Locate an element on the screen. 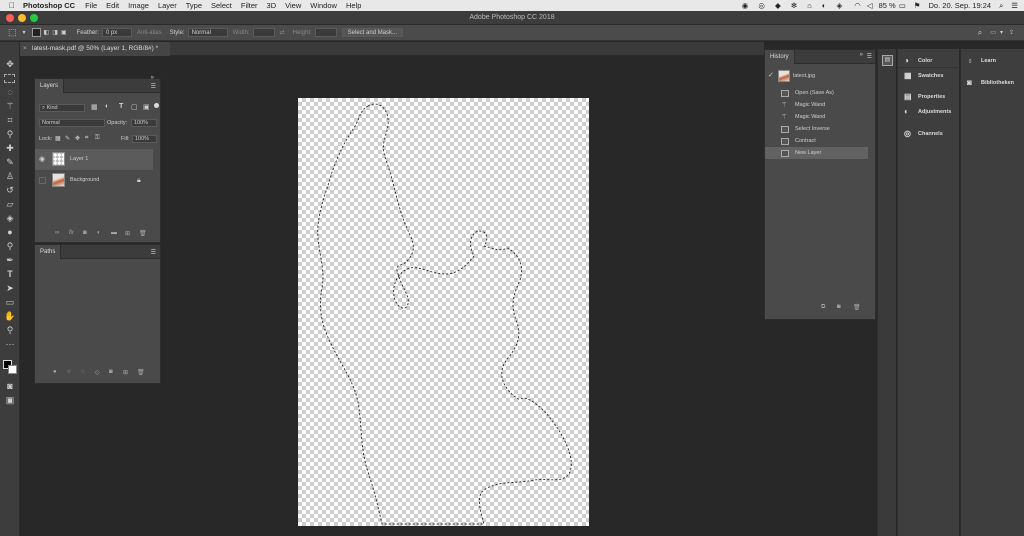  menu-image: Image is located at coordinates (138, 5).